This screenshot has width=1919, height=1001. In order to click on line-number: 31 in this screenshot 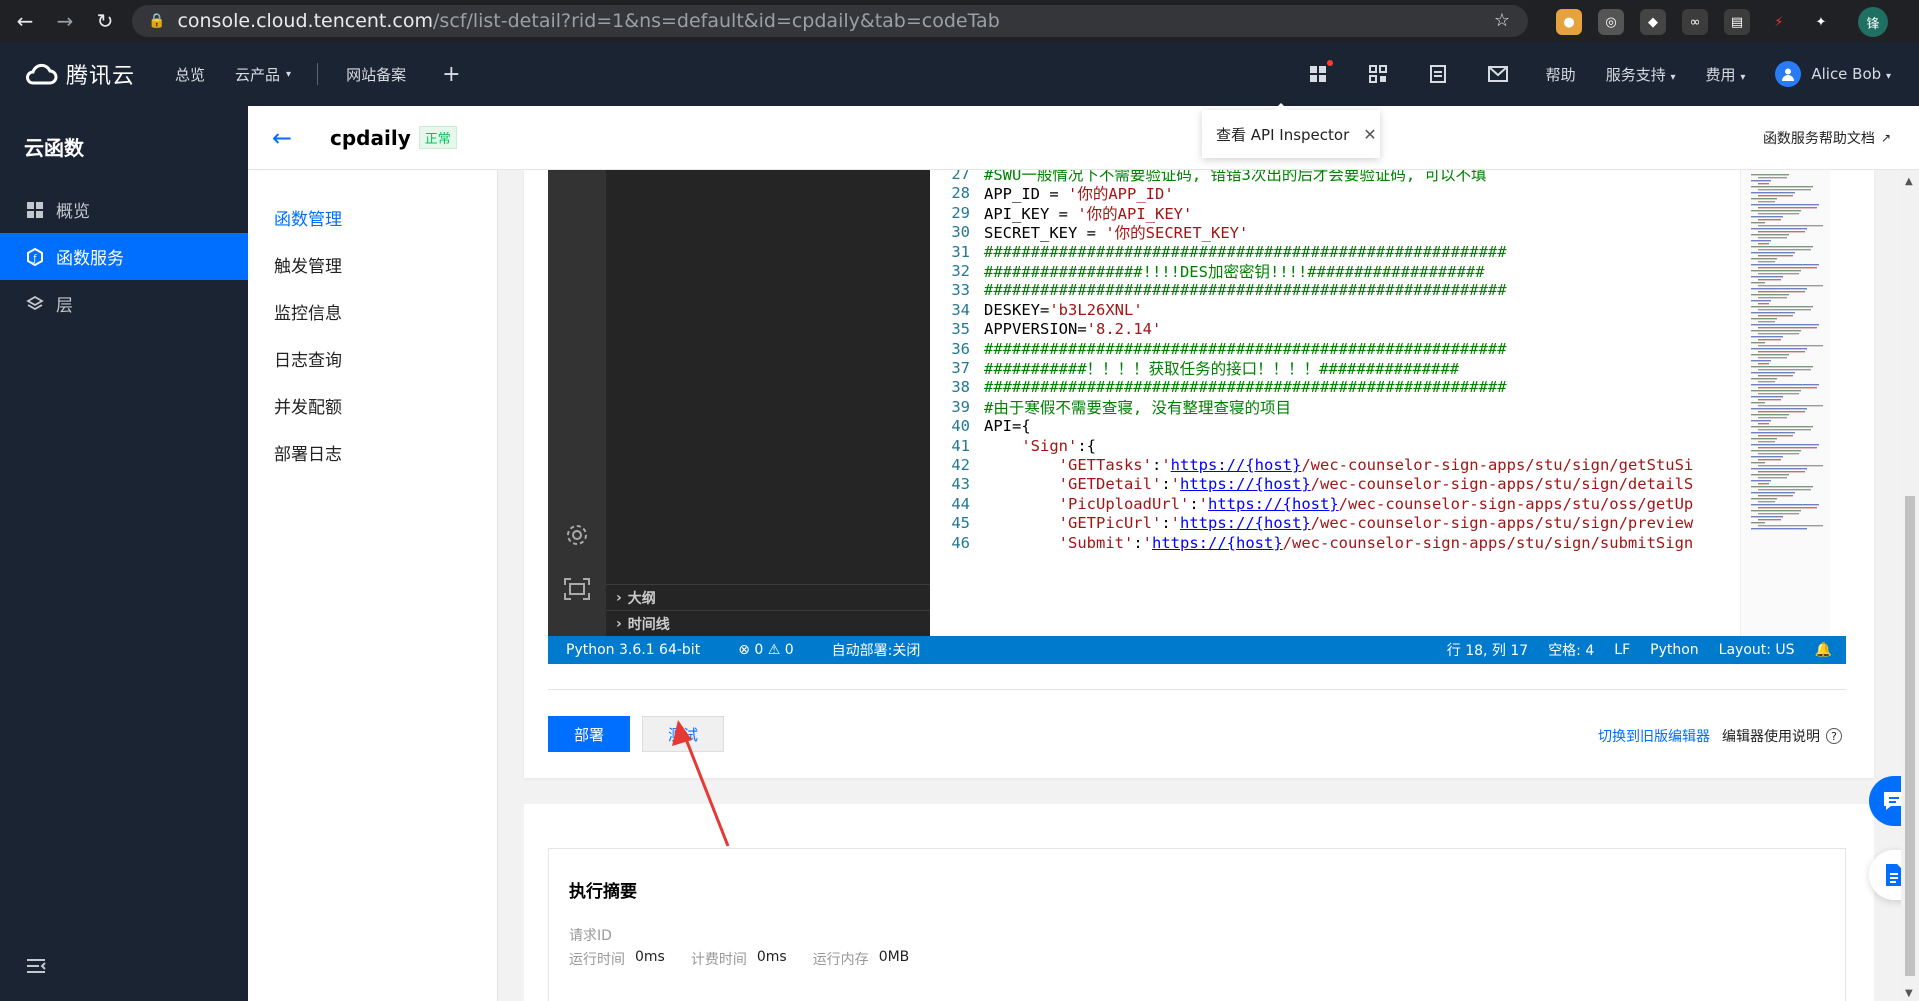, I will do `click(960, 251)`.